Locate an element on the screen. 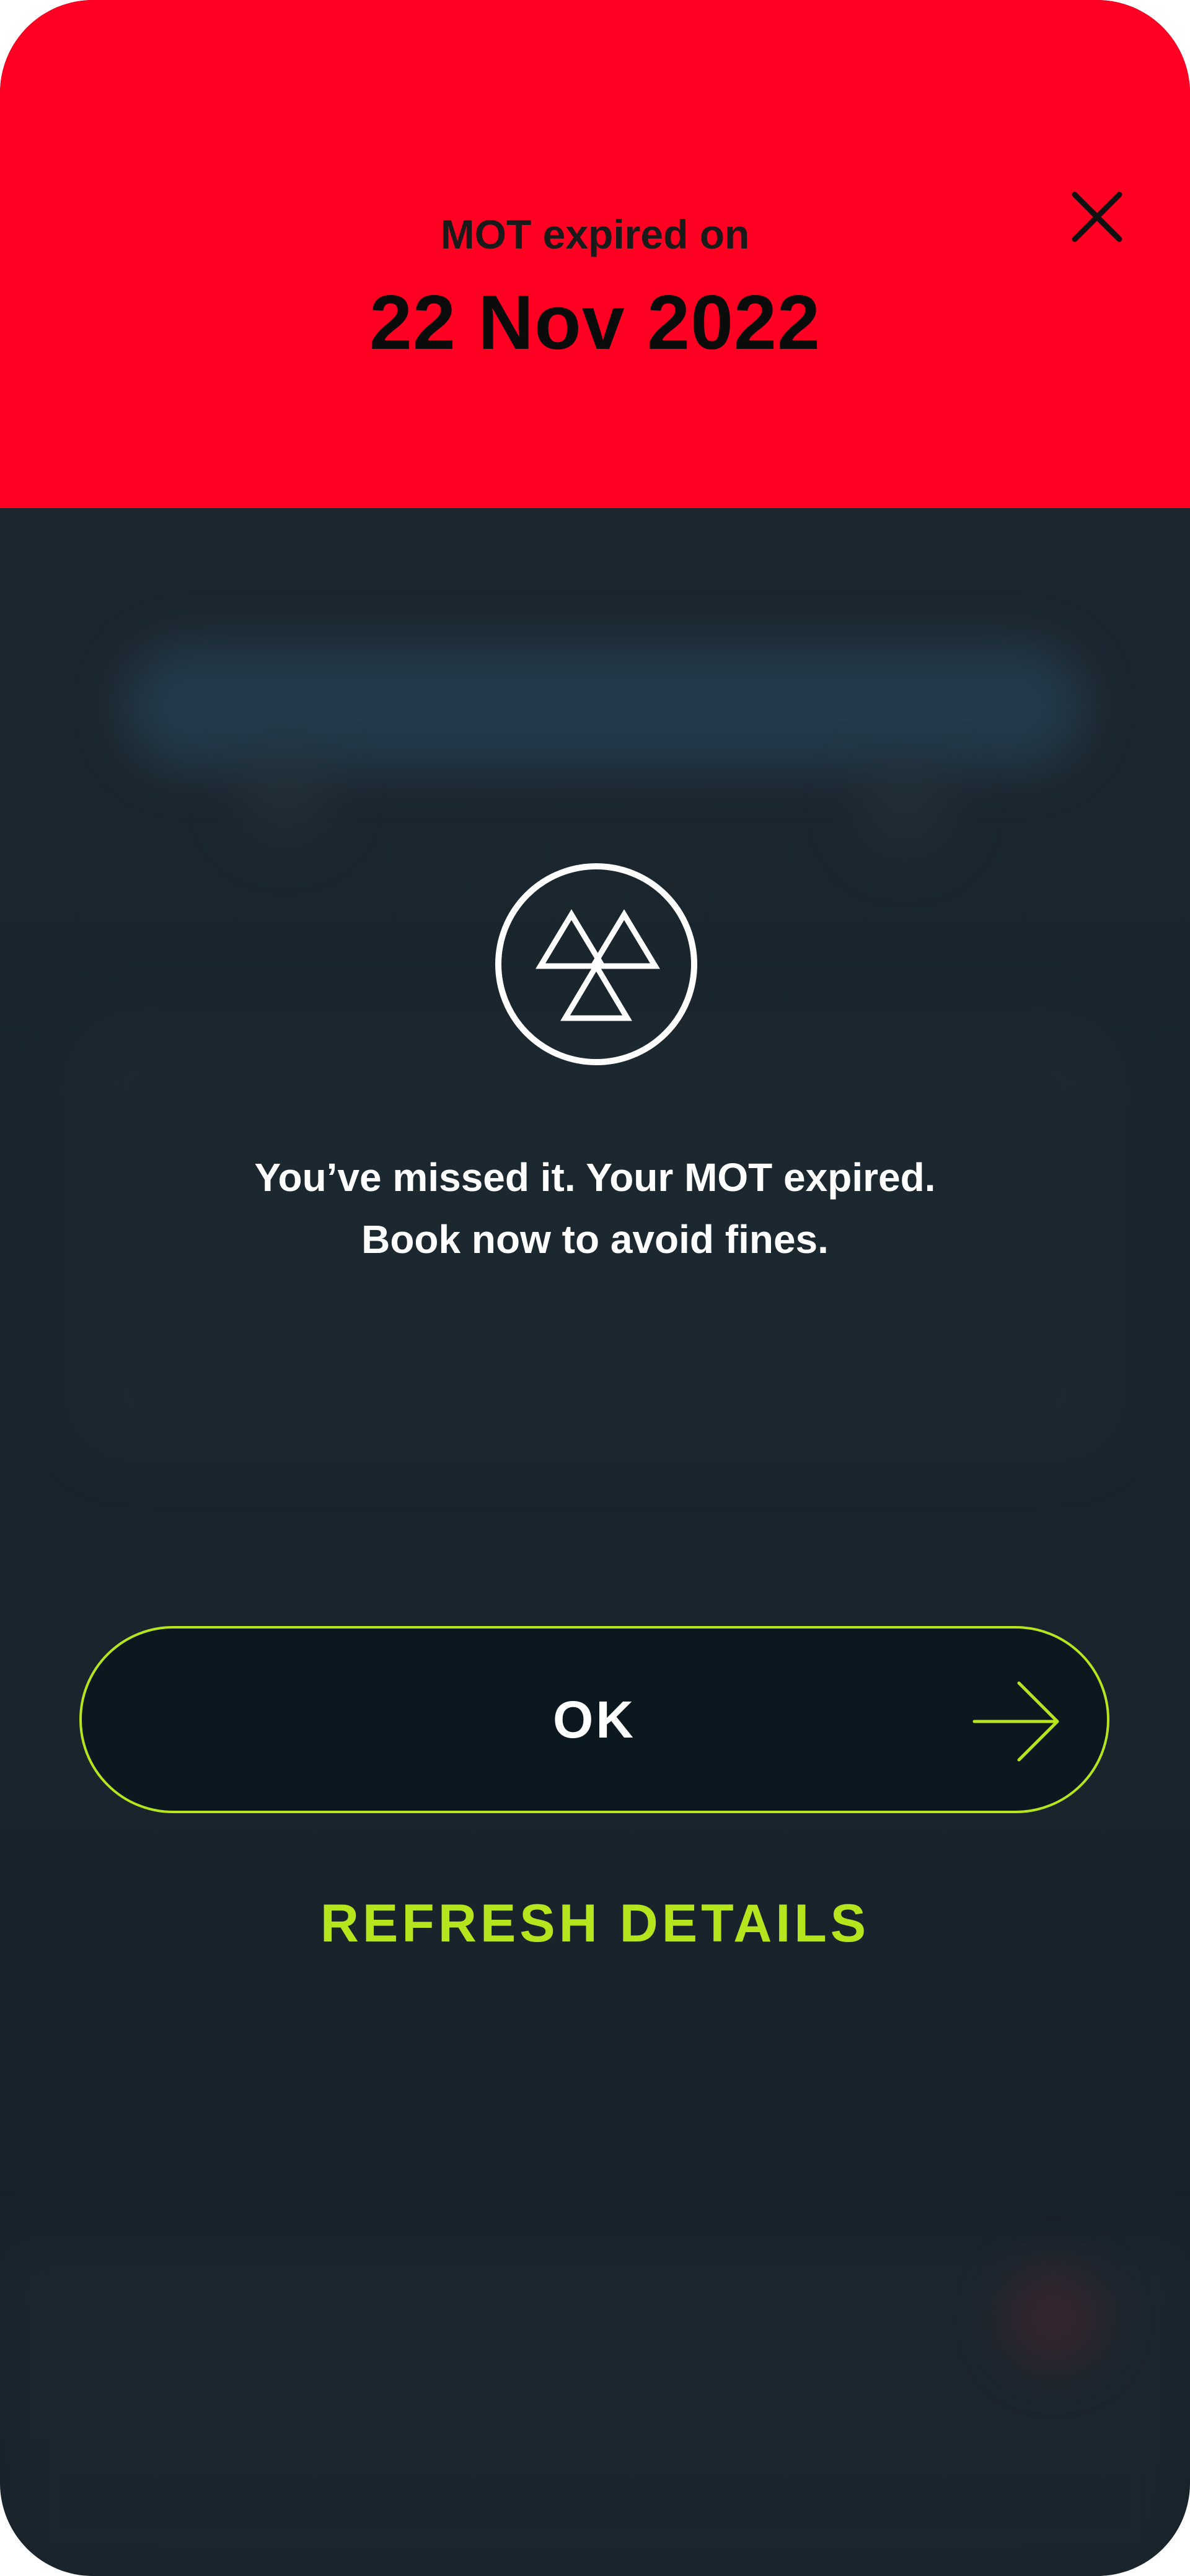  blurred-tab-badge is located at coordinates (1053, 2317).